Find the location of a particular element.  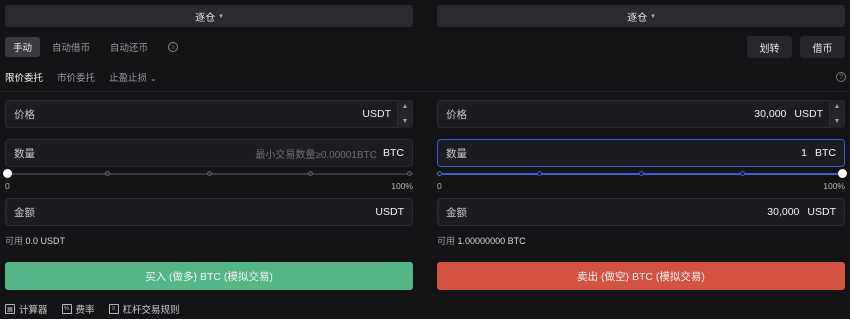

buy-slider-labels: 0 100% is located at coordinates (209, 186).